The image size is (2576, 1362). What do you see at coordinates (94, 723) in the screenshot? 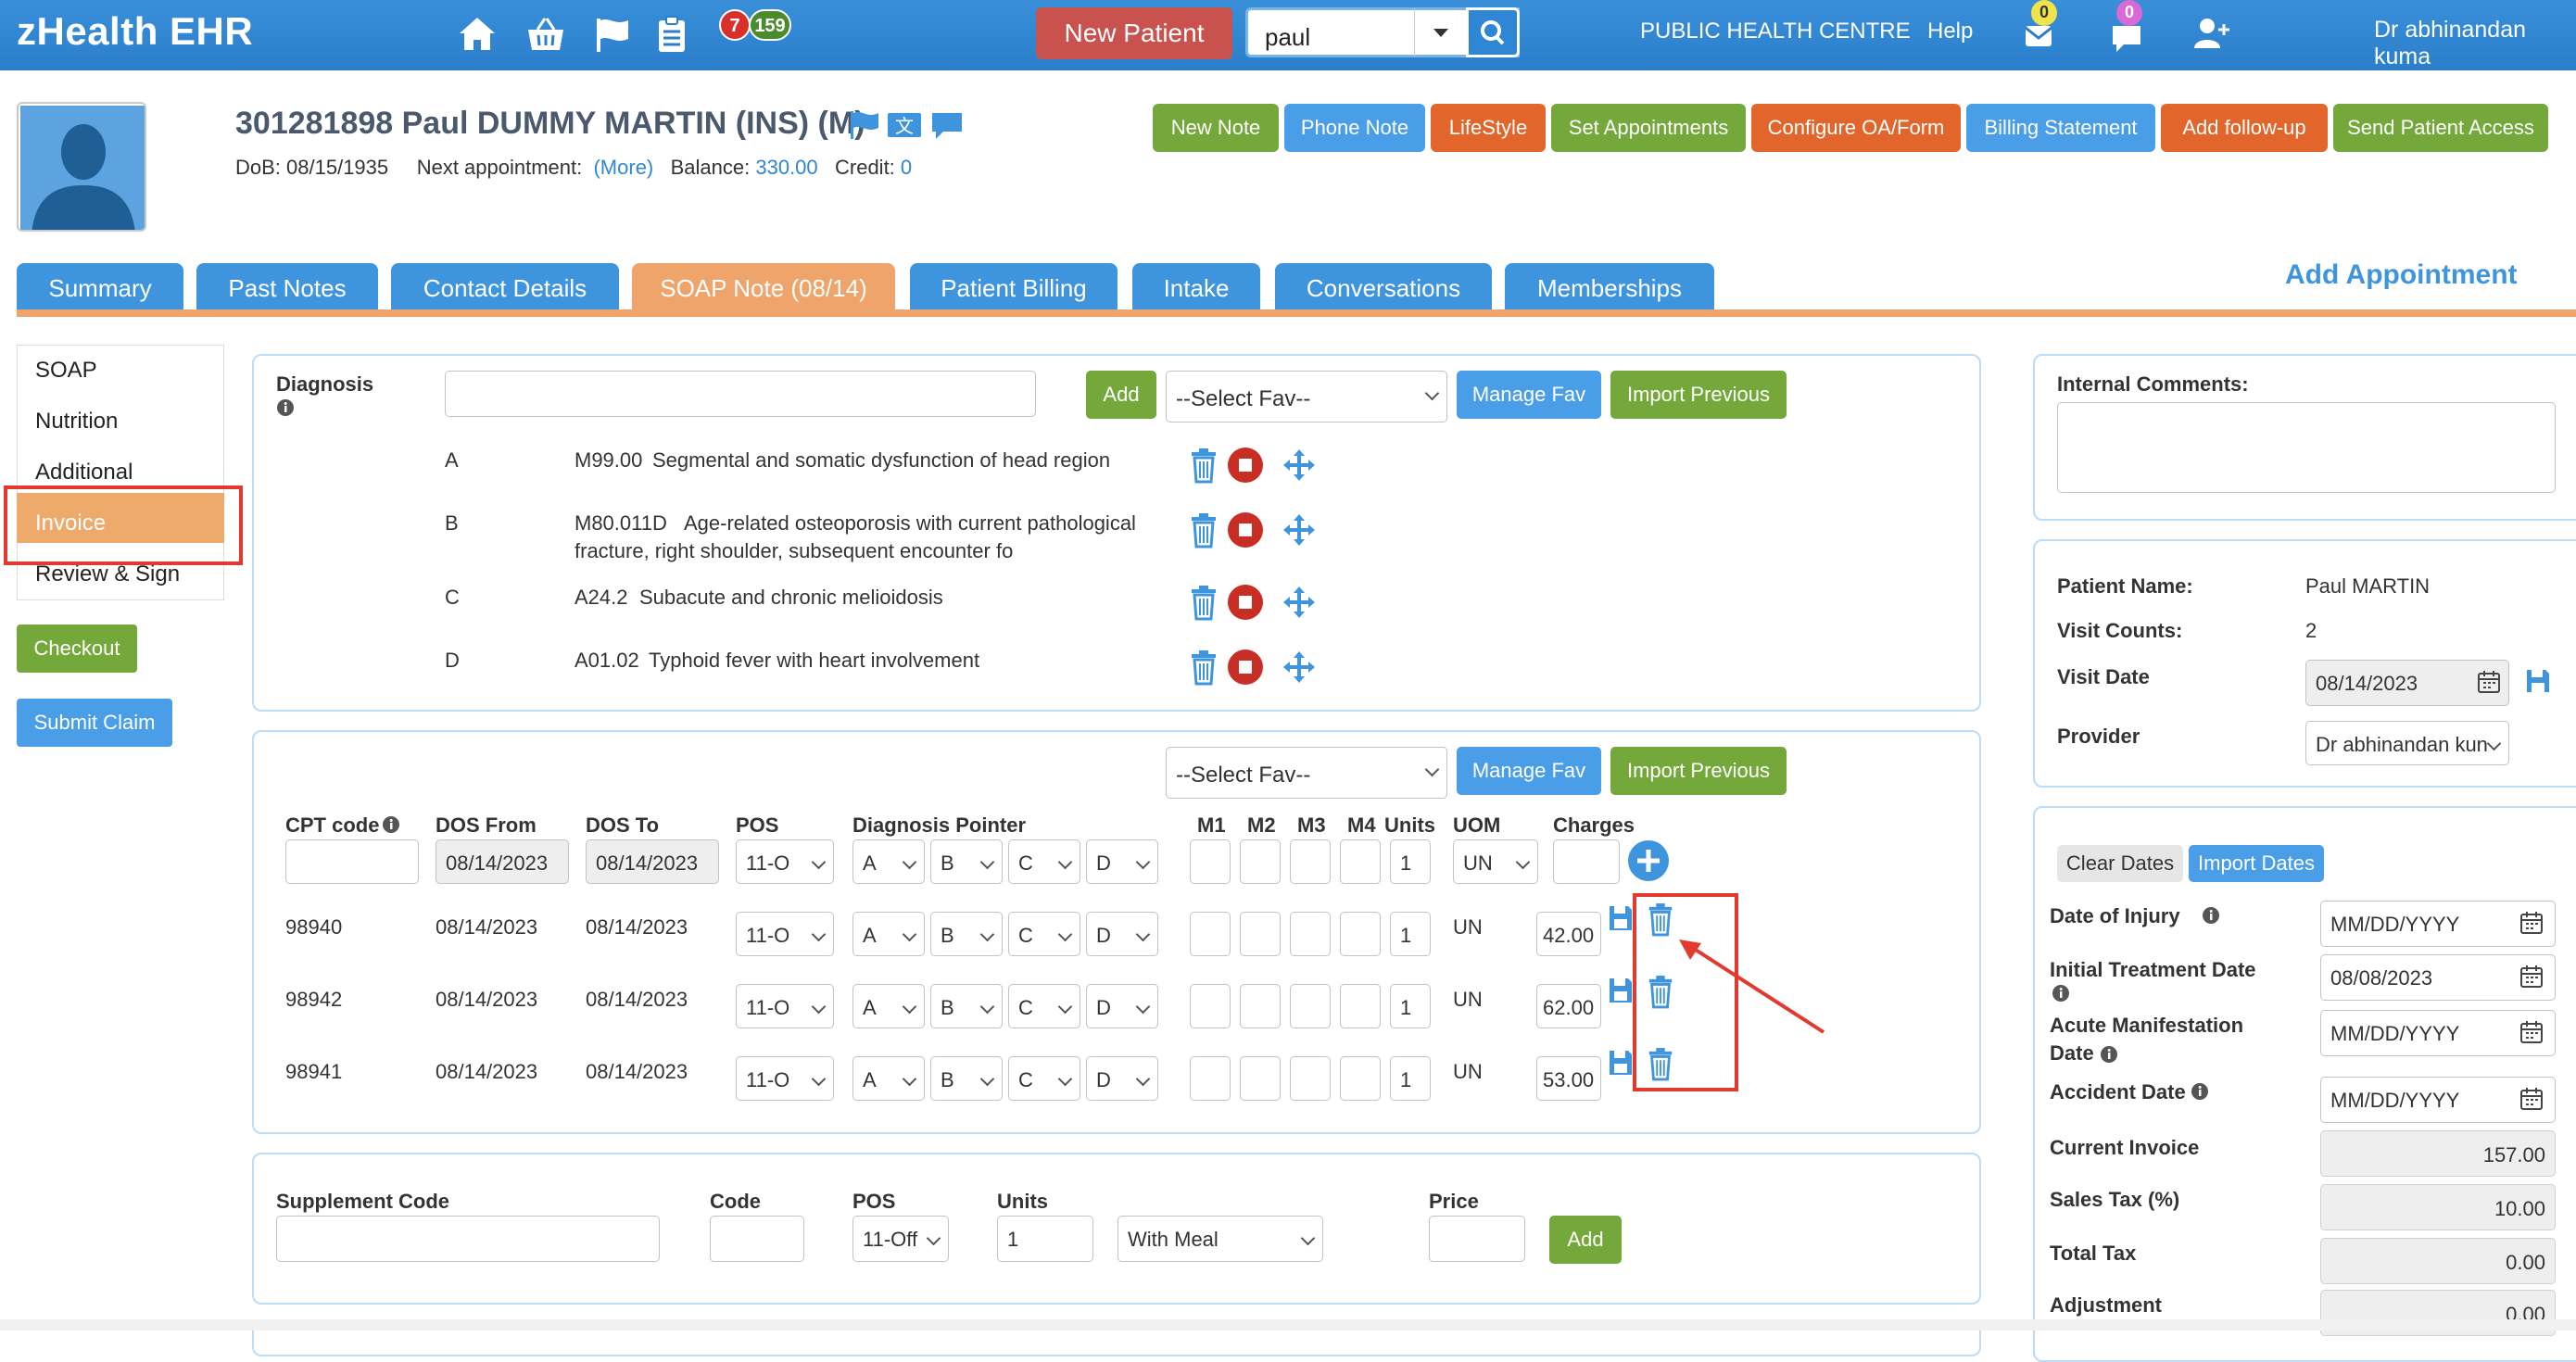
I see `submit-claim-button: Submit Claim` at bounding box center [94, 723].